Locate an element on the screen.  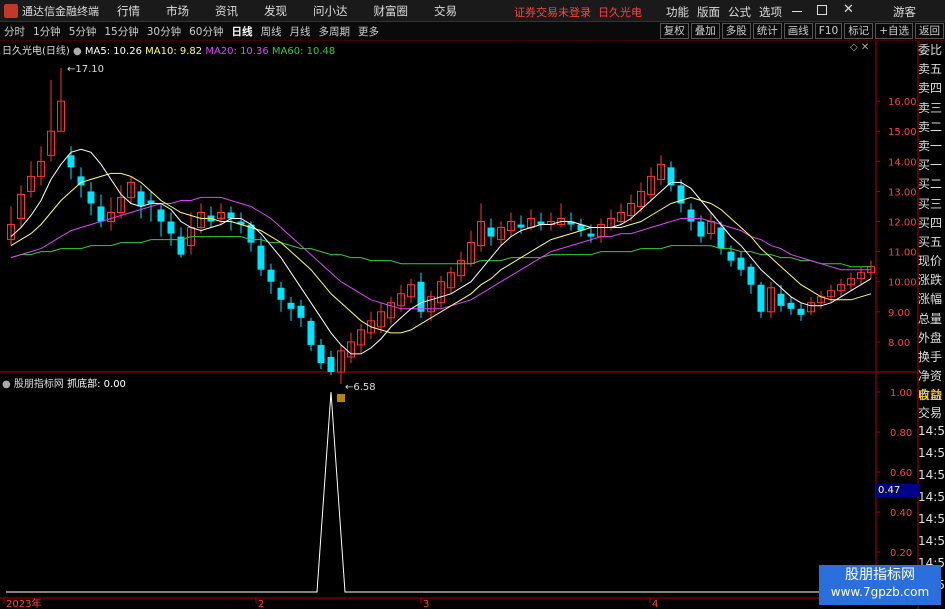
quote-panel: 委比 卖五 卖四 卖三 卖二 卖一 买一 买二 买三 买四 买五 现价 涨跌 涨幅 总量 外盘 换手 净资 收益 is located at coordinates (931, 223).